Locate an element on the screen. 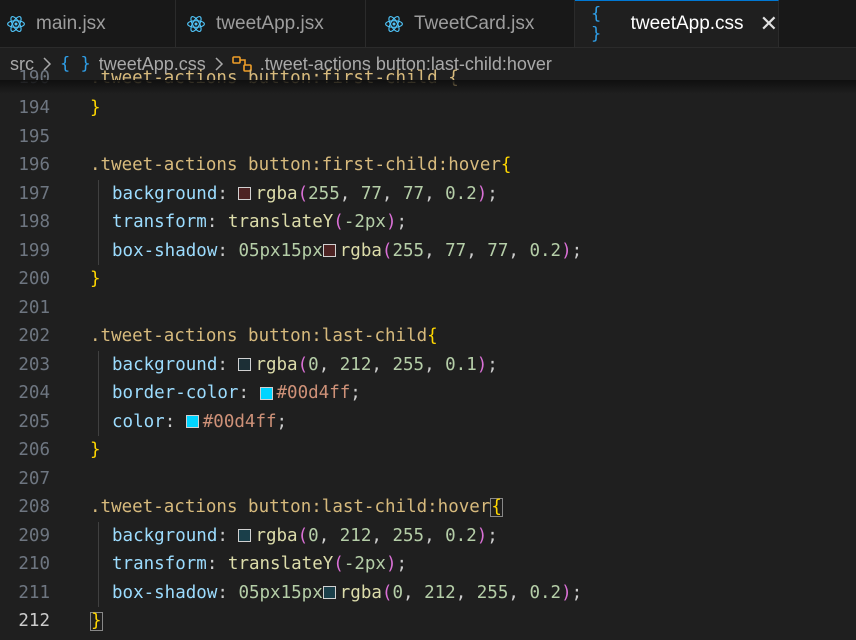 The image size is (856, 640). code-line: 197 background: rgba(255, 77, 77, 0.2); is located at coordinates (428, 194).